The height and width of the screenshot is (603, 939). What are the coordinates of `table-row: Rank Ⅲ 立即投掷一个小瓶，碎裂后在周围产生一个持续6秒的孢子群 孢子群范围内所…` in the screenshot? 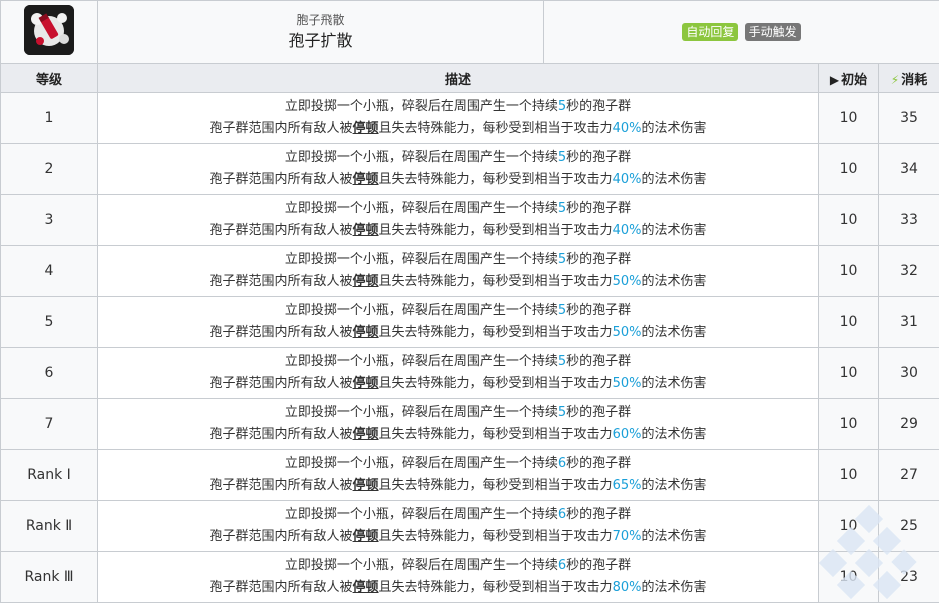 It's located at (469, 577).